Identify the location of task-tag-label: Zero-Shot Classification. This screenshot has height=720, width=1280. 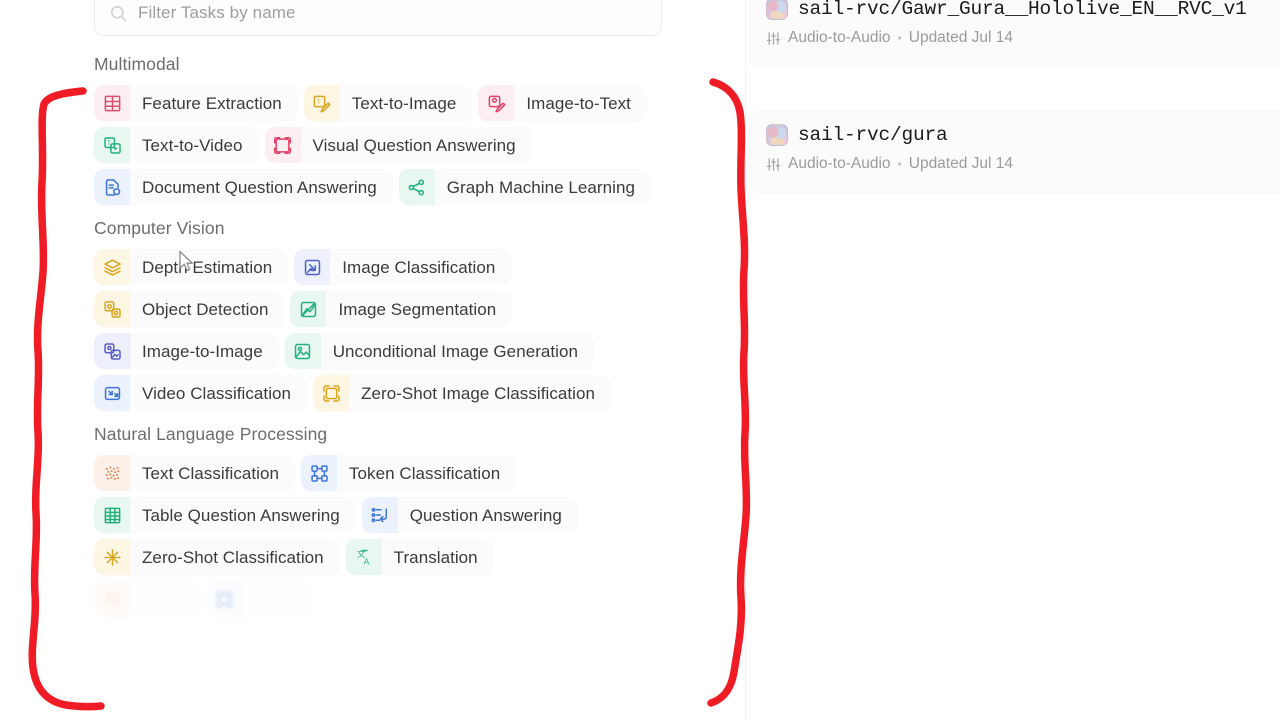
(233, 557).